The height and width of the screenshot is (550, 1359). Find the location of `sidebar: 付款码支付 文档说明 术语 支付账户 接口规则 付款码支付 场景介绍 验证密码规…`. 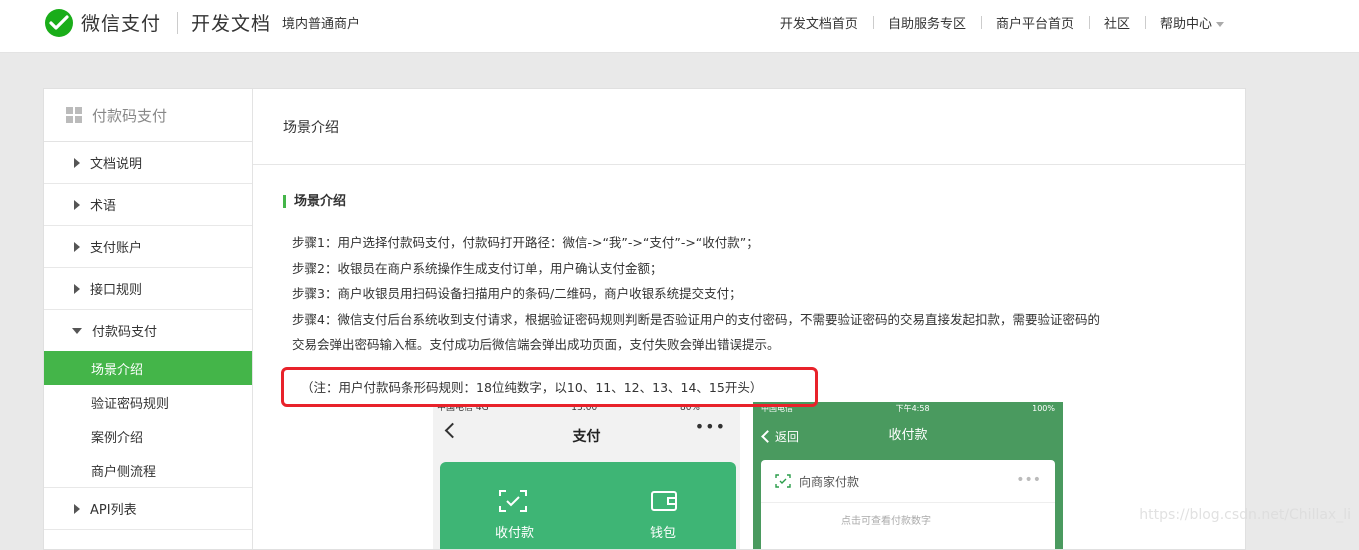

sidebar: 付款码支付 文档说明 术语 支付账户 接口规则 付款码支付 场景介绍 验证密码规… is located at coordinates (148, 319).